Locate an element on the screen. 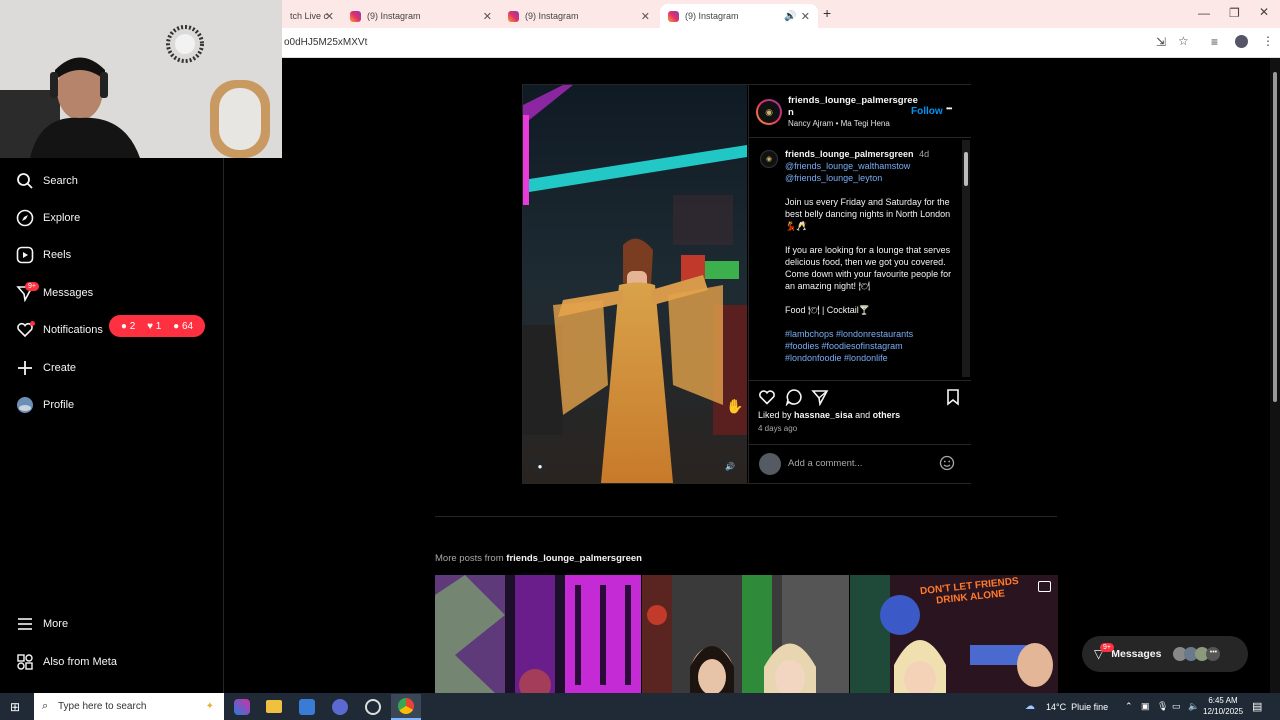  caption-username: friends_lounge_palmersgreen is located at coordinates (849, 154).